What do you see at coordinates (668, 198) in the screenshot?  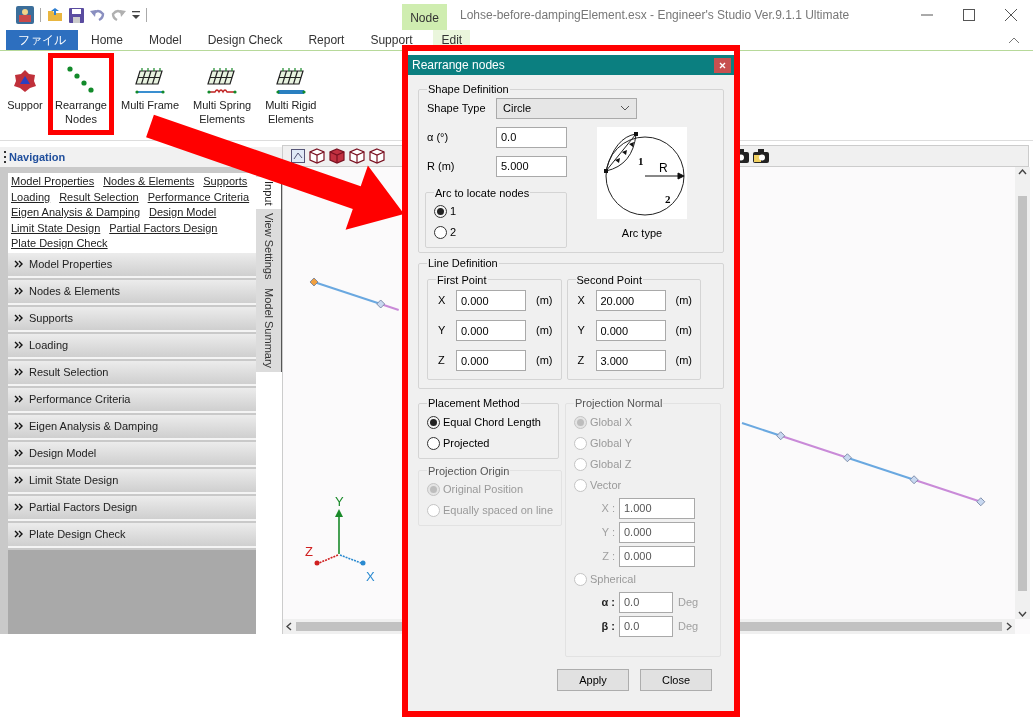 I see `arc-label: 2` at bounding box center [668, 198].